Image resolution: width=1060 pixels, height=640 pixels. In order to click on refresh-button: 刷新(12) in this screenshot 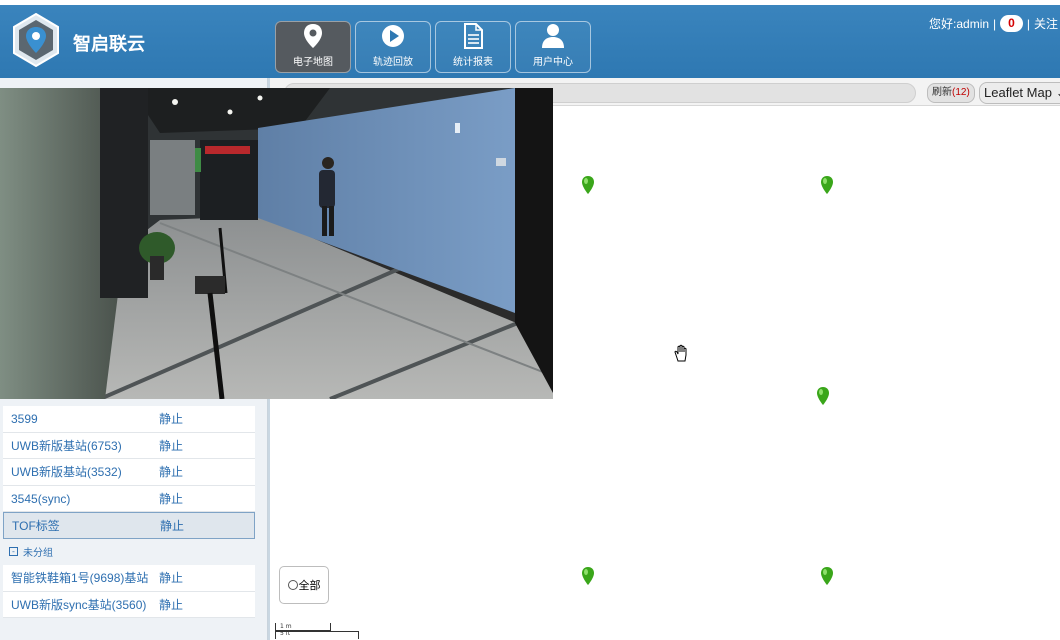, I will do `click(951, 93)`.